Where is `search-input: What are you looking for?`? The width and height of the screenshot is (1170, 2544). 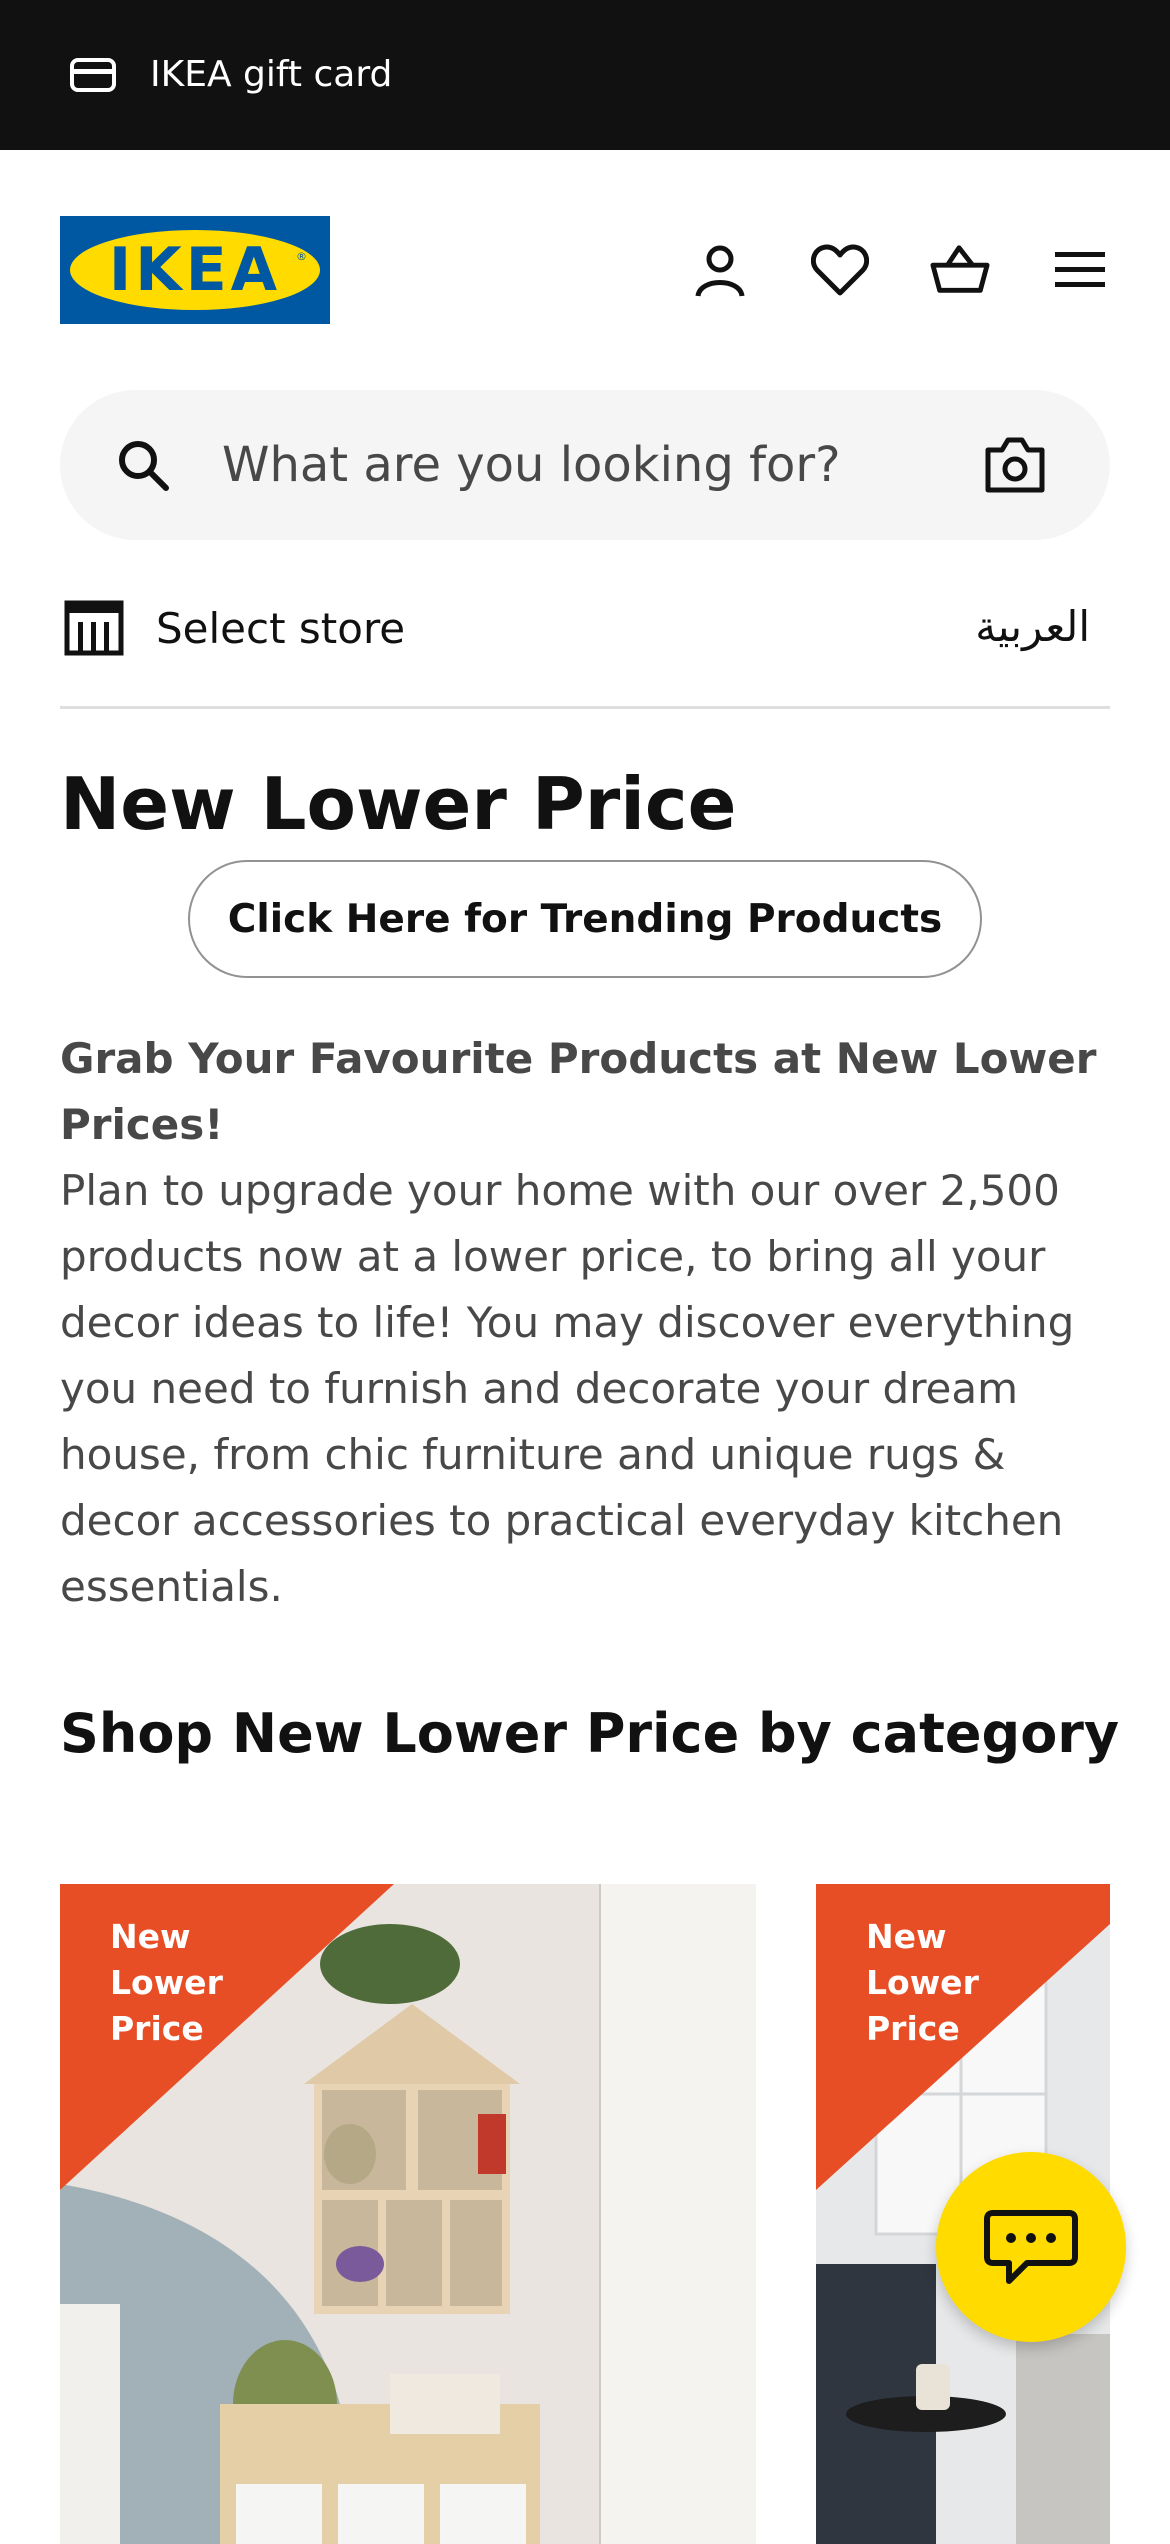
search-input: What are you looking for? is located at coordinates (531, 465).